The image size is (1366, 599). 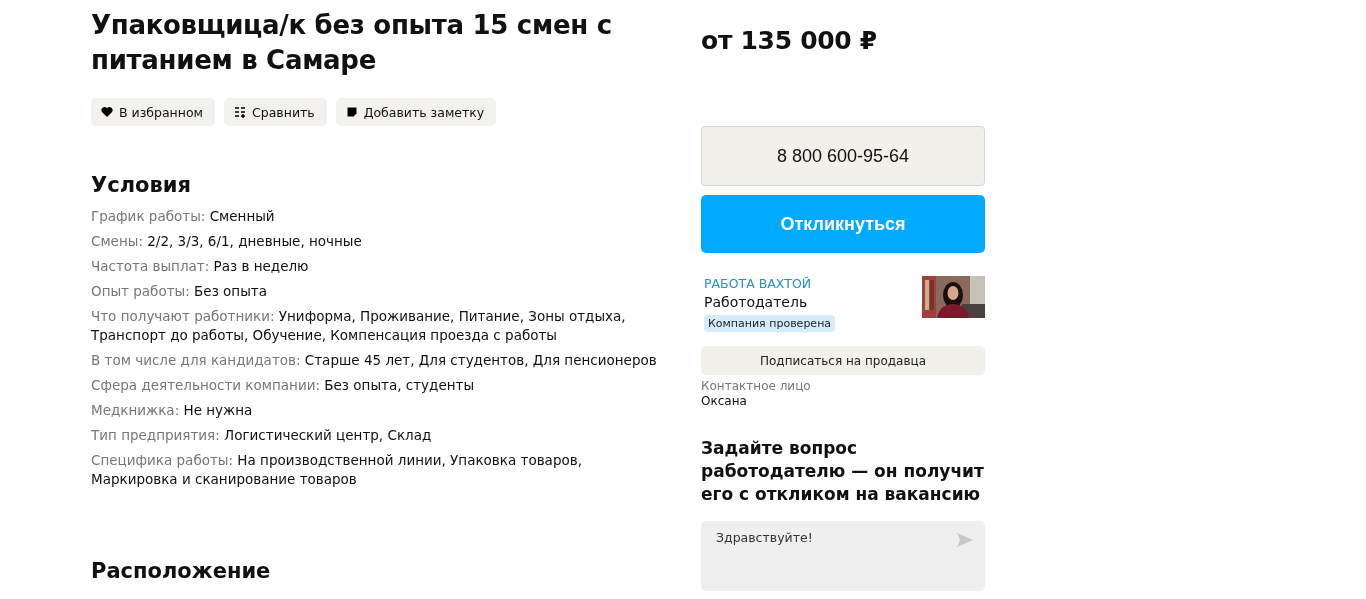 I want to click on condition-text: Что получают работники: Униформа, Проживание, Питание, Зоны отдыха, Транспорт до работы, Обучение, Компенсация проезда с работы, so click(x=359, y=326).